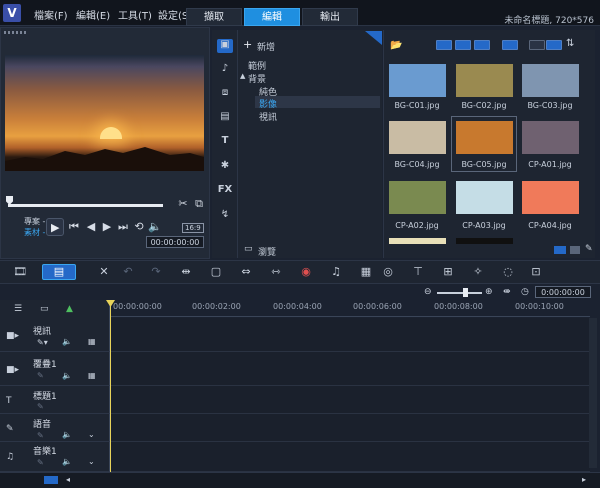  Describe the element at coordinates (272, 17) in the screenshot. I see `tab-edit: 編輯` at that location.